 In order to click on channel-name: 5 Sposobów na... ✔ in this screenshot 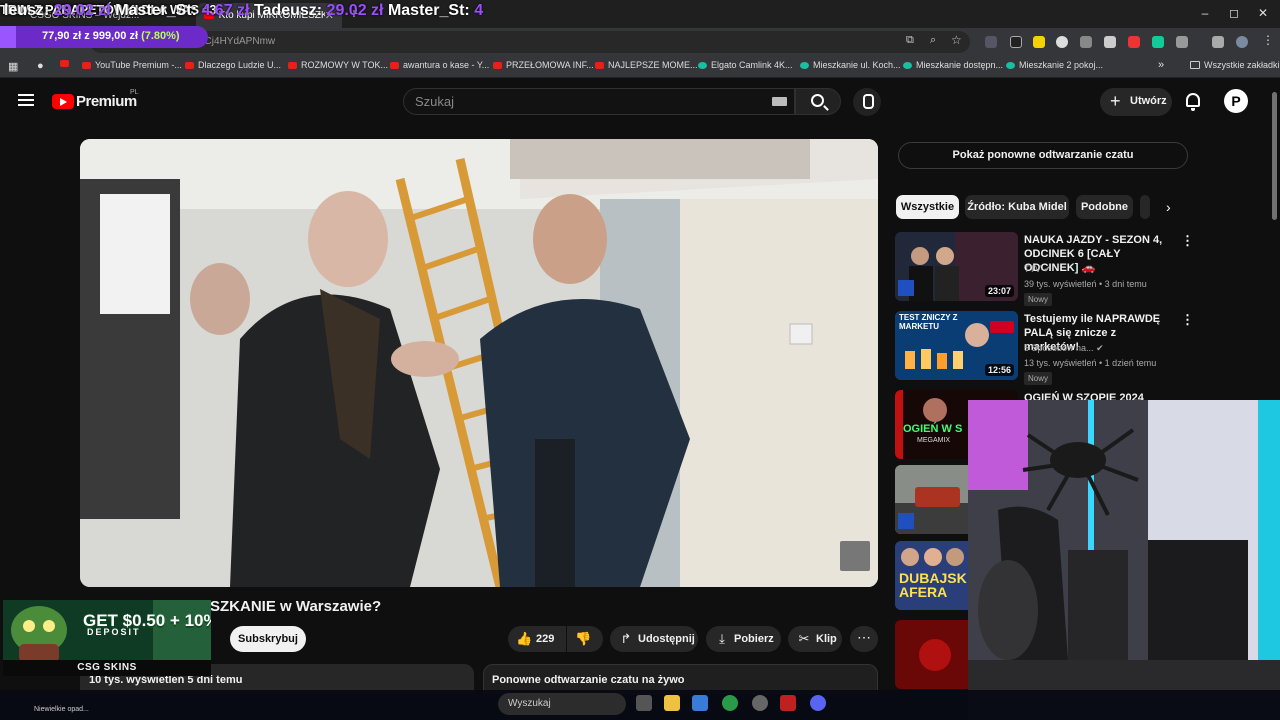, I will do `click(1064, 348)`.